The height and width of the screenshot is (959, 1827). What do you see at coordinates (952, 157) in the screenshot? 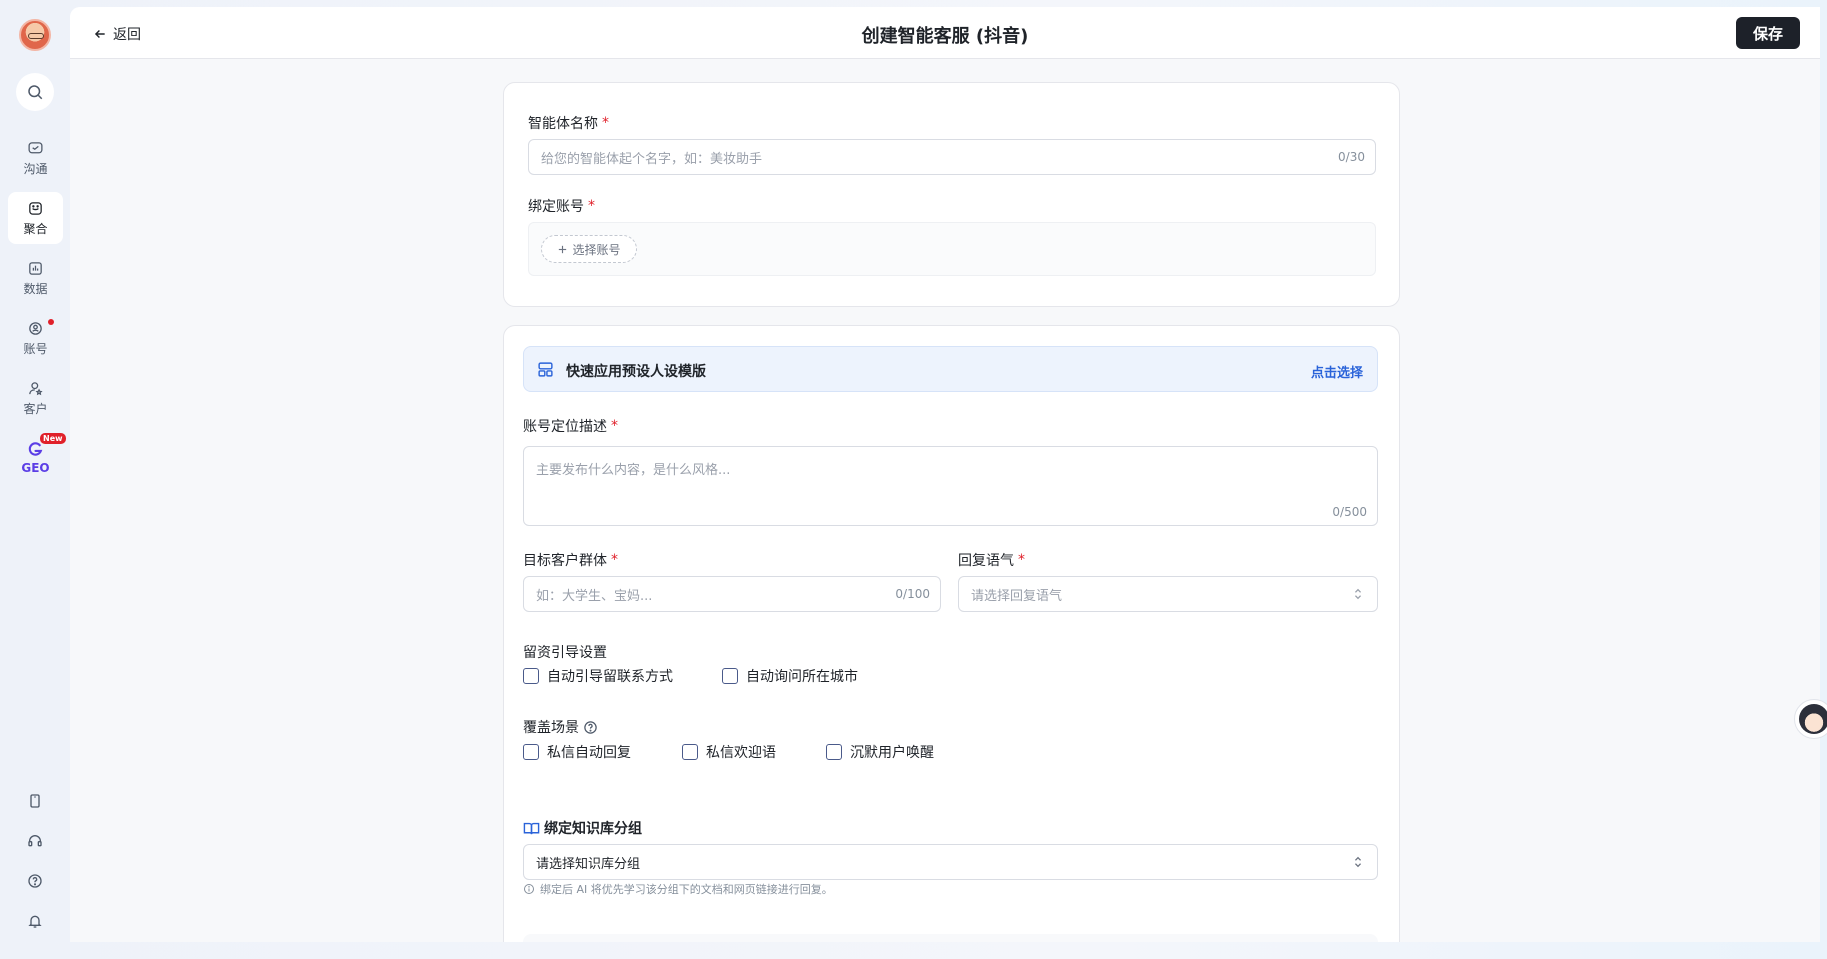
I see `agent-name-input: 给您的智能体起个名字，如：美妆助手 0/30` at bounding box center [952, 157].